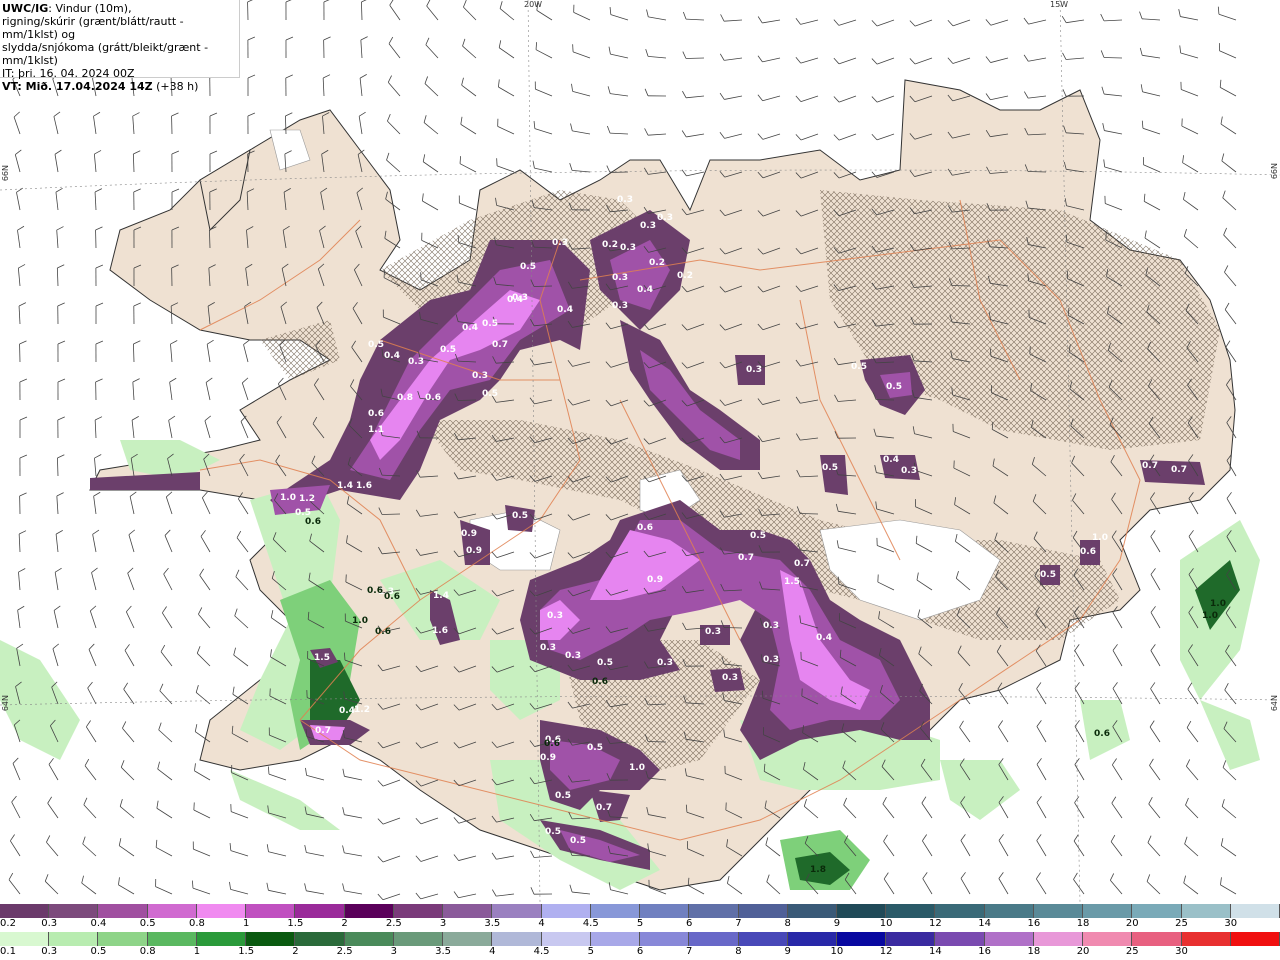 The image size is (1280, 960). I want to click on snow-tick-label: 25, so click(1181, 923).